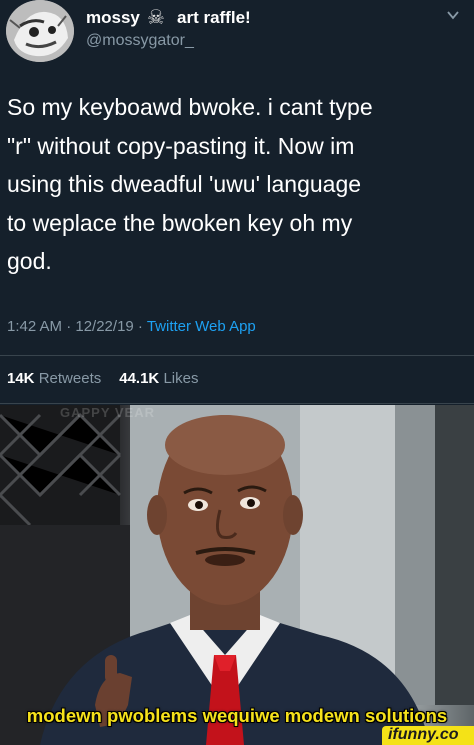  I want to click on retweets-label: Retweets, so click(70, 378).